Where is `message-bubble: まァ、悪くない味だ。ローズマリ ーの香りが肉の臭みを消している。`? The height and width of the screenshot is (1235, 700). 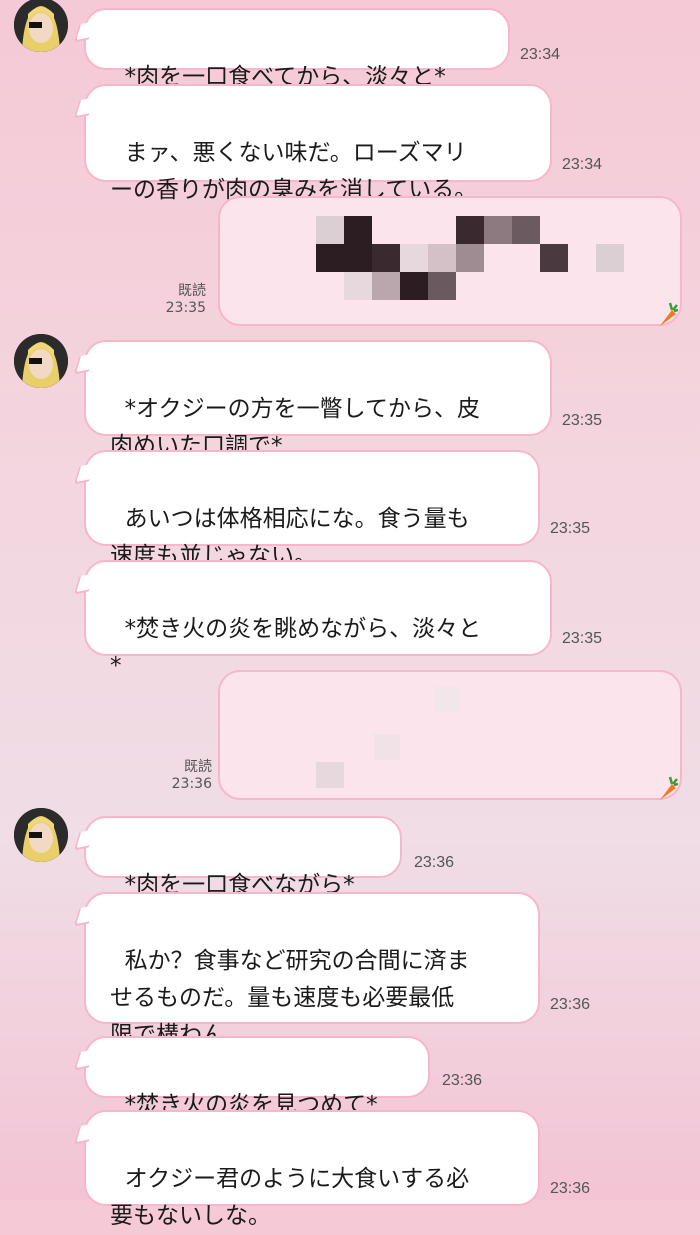 message-bubble: まァ、悪くない味だ。ローズマリ ーの香りが肉の臭みを消している。 is located at coordinates (318, 143).